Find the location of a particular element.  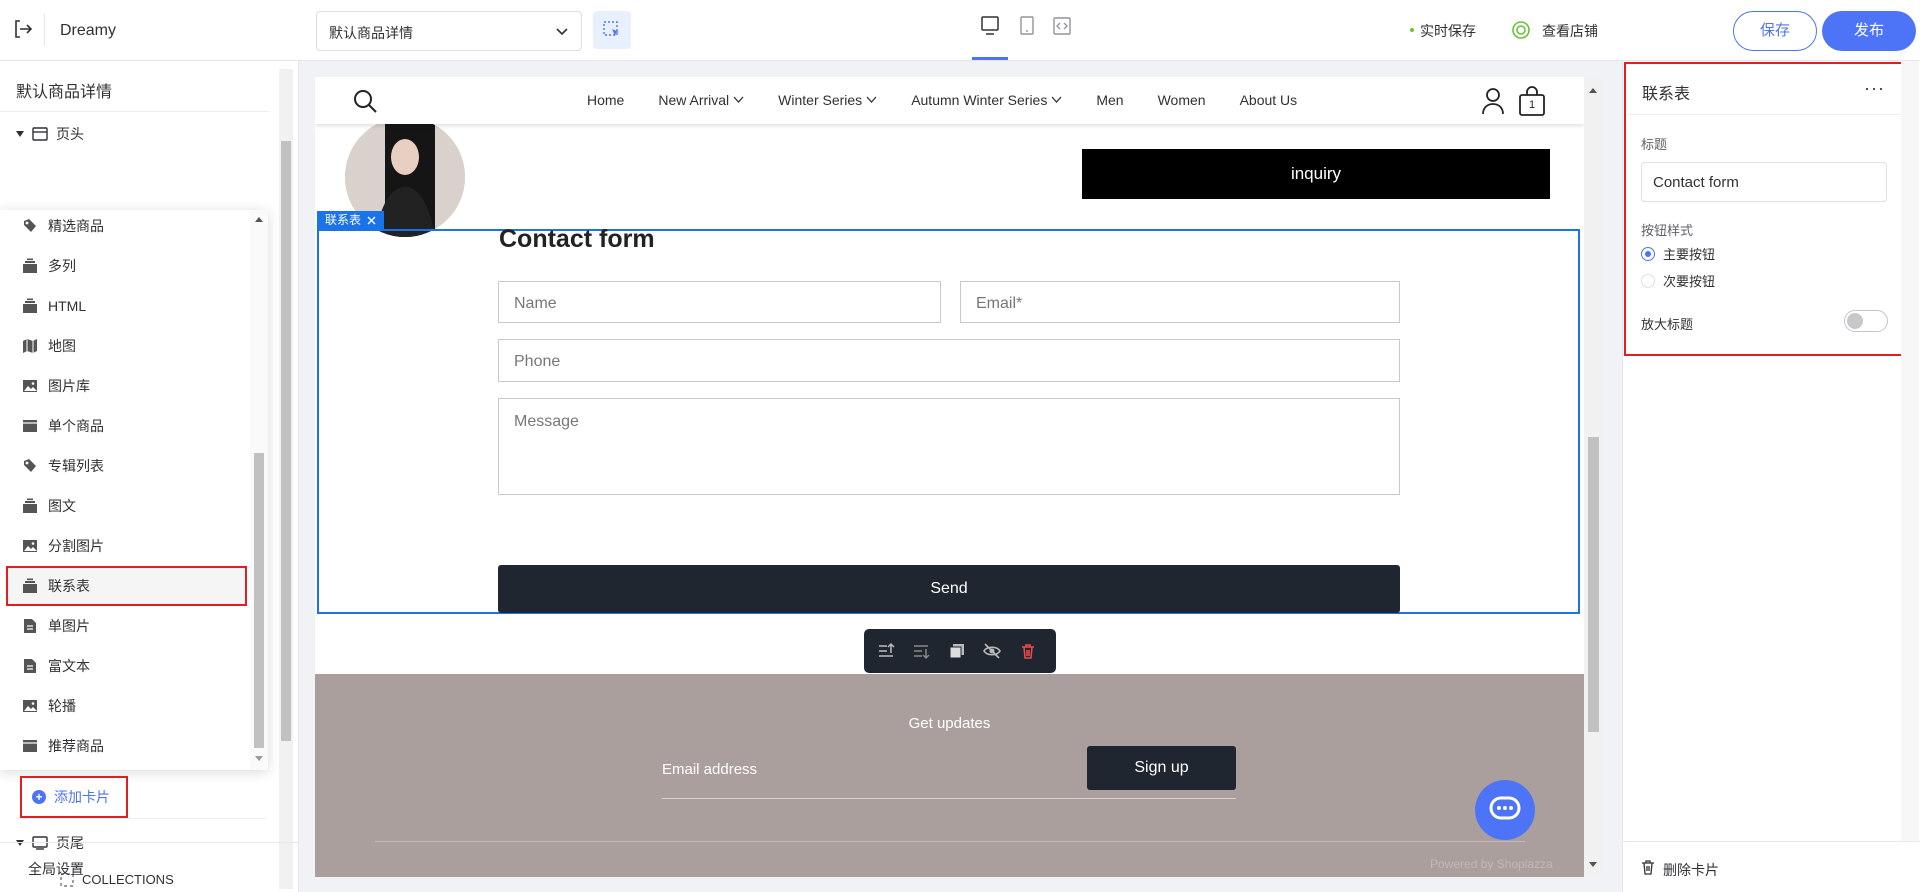

nav-winter-series: Winter Series is located at coordinates (827, 100).